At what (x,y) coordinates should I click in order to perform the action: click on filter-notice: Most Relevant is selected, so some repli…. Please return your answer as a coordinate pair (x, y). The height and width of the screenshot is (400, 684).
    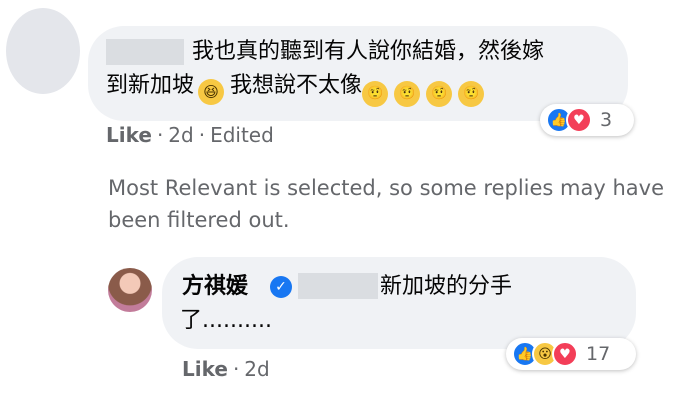
    Looking at the image, I should click on (386, 204).